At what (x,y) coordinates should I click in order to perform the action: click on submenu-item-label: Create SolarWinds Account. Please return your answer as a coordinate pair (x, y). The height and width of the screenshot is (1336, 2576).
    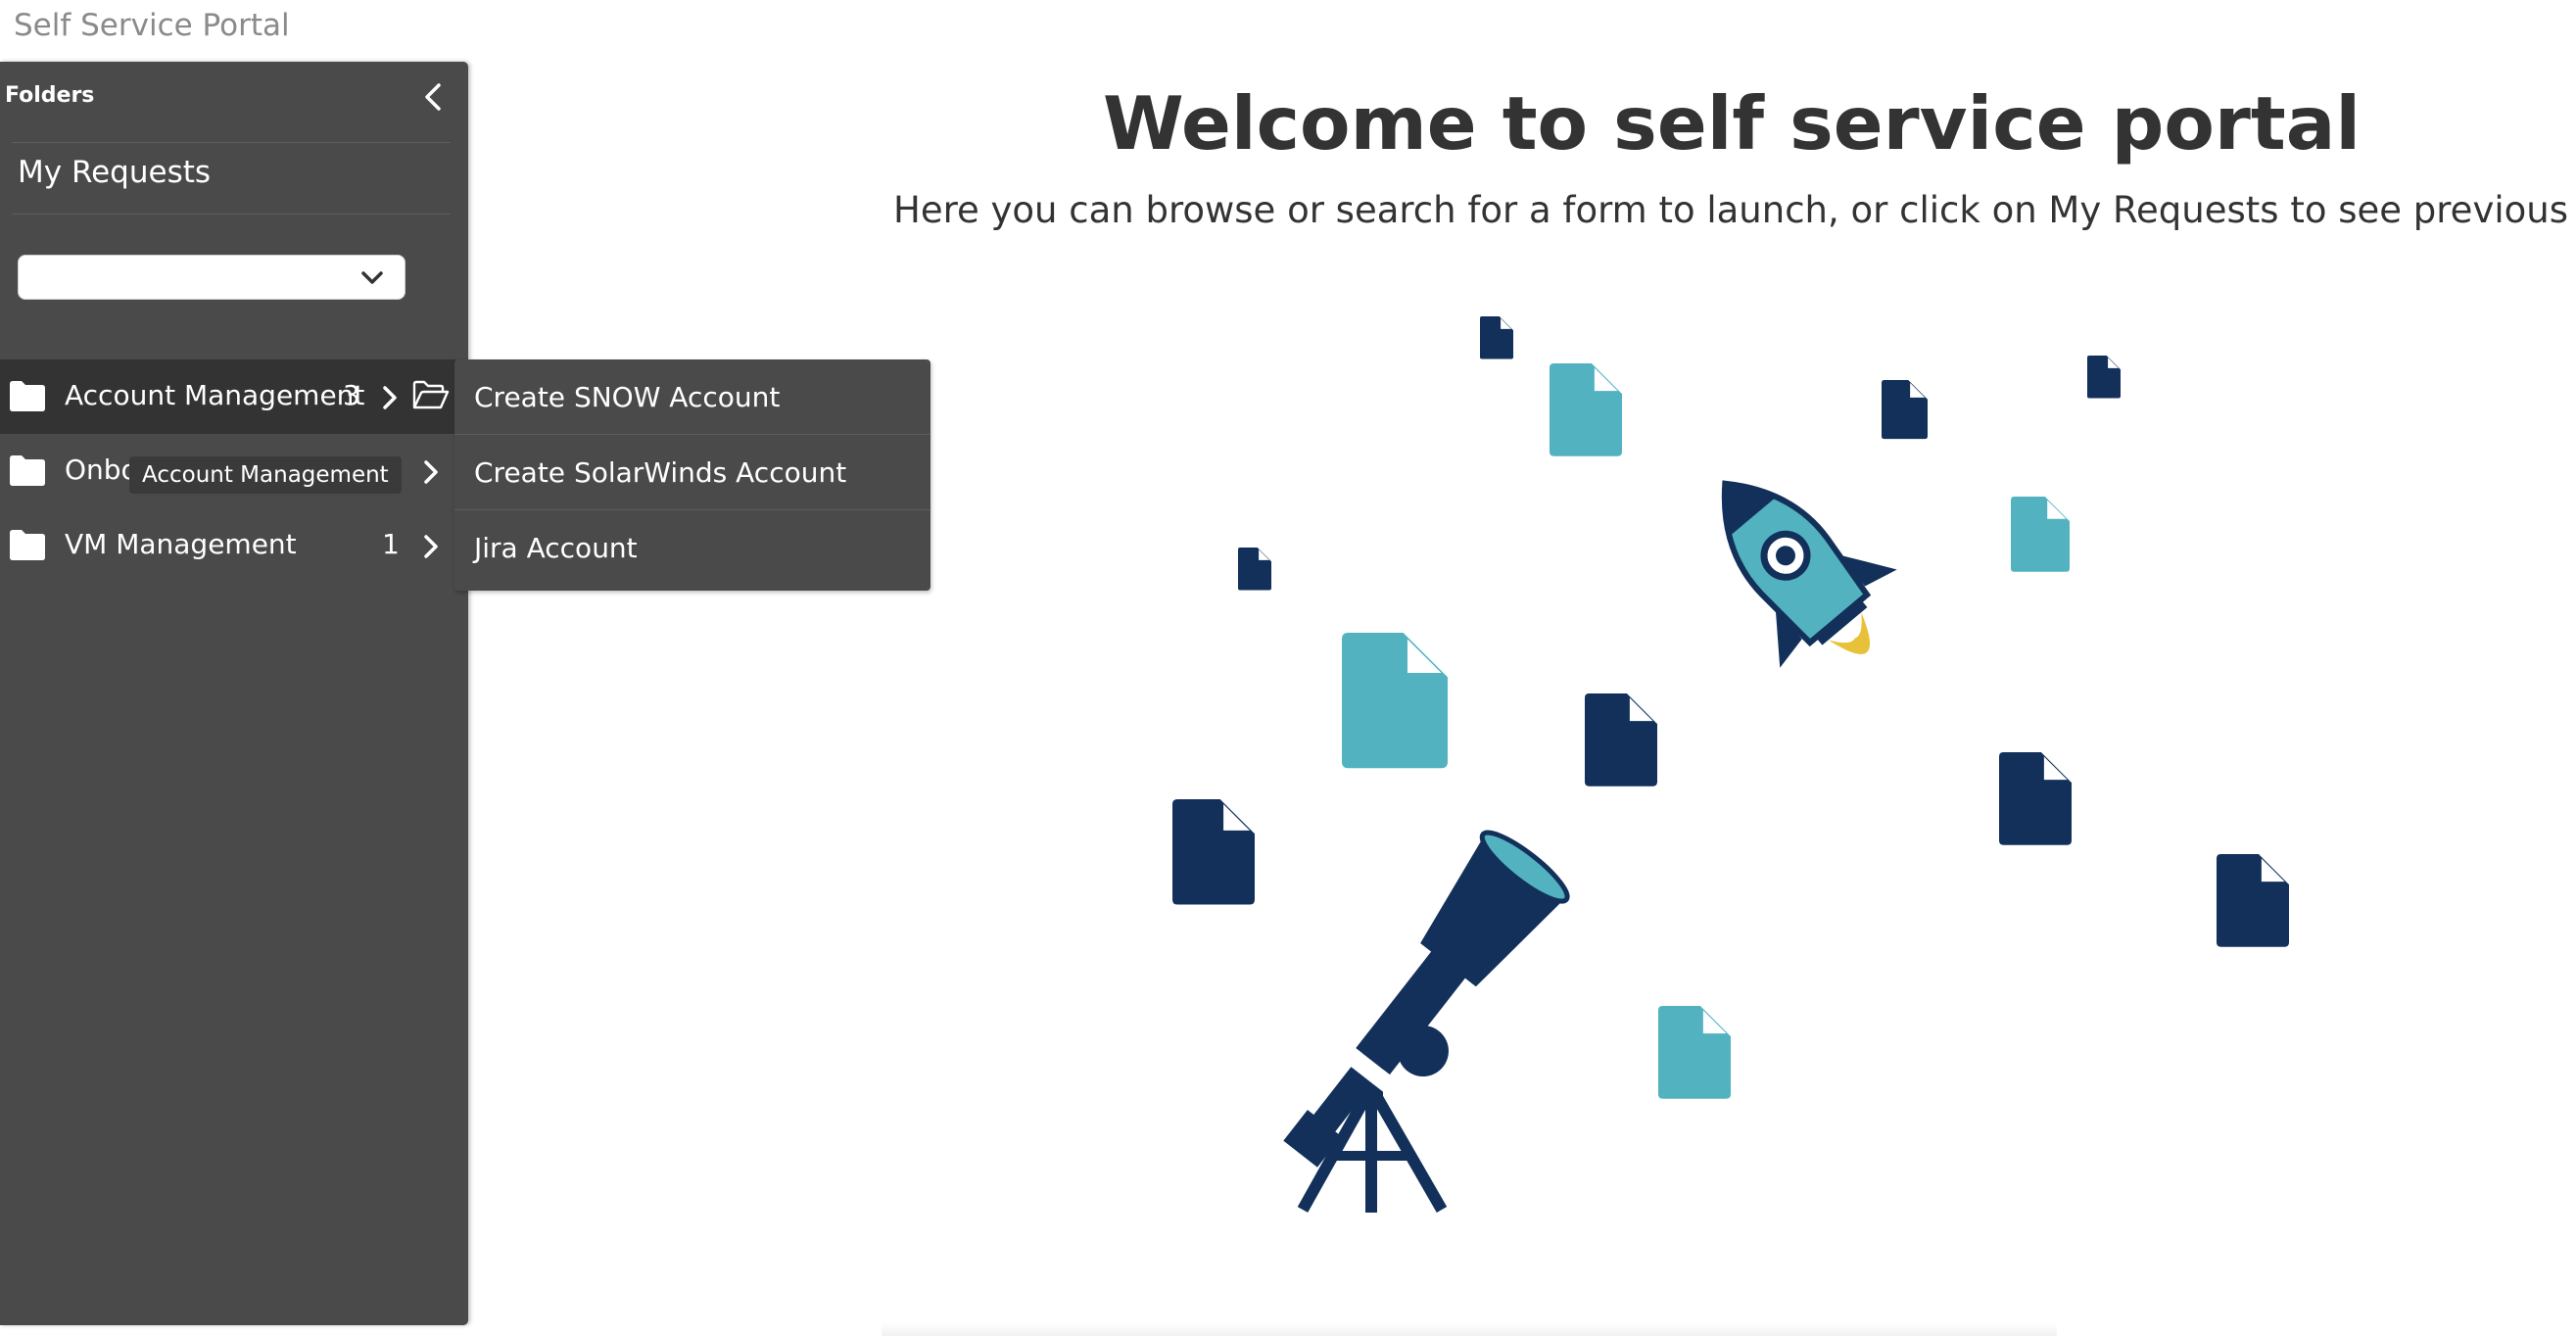
    Looking at the image, I should click on (661, 472).